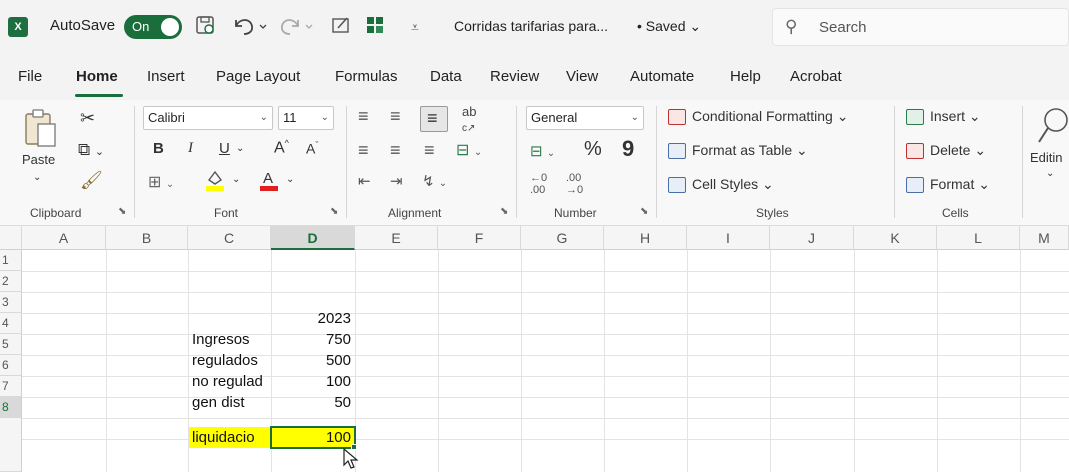  Describe the element at coordinates (843, 27) in the screenshot. I see `search-input: Search` at that location.